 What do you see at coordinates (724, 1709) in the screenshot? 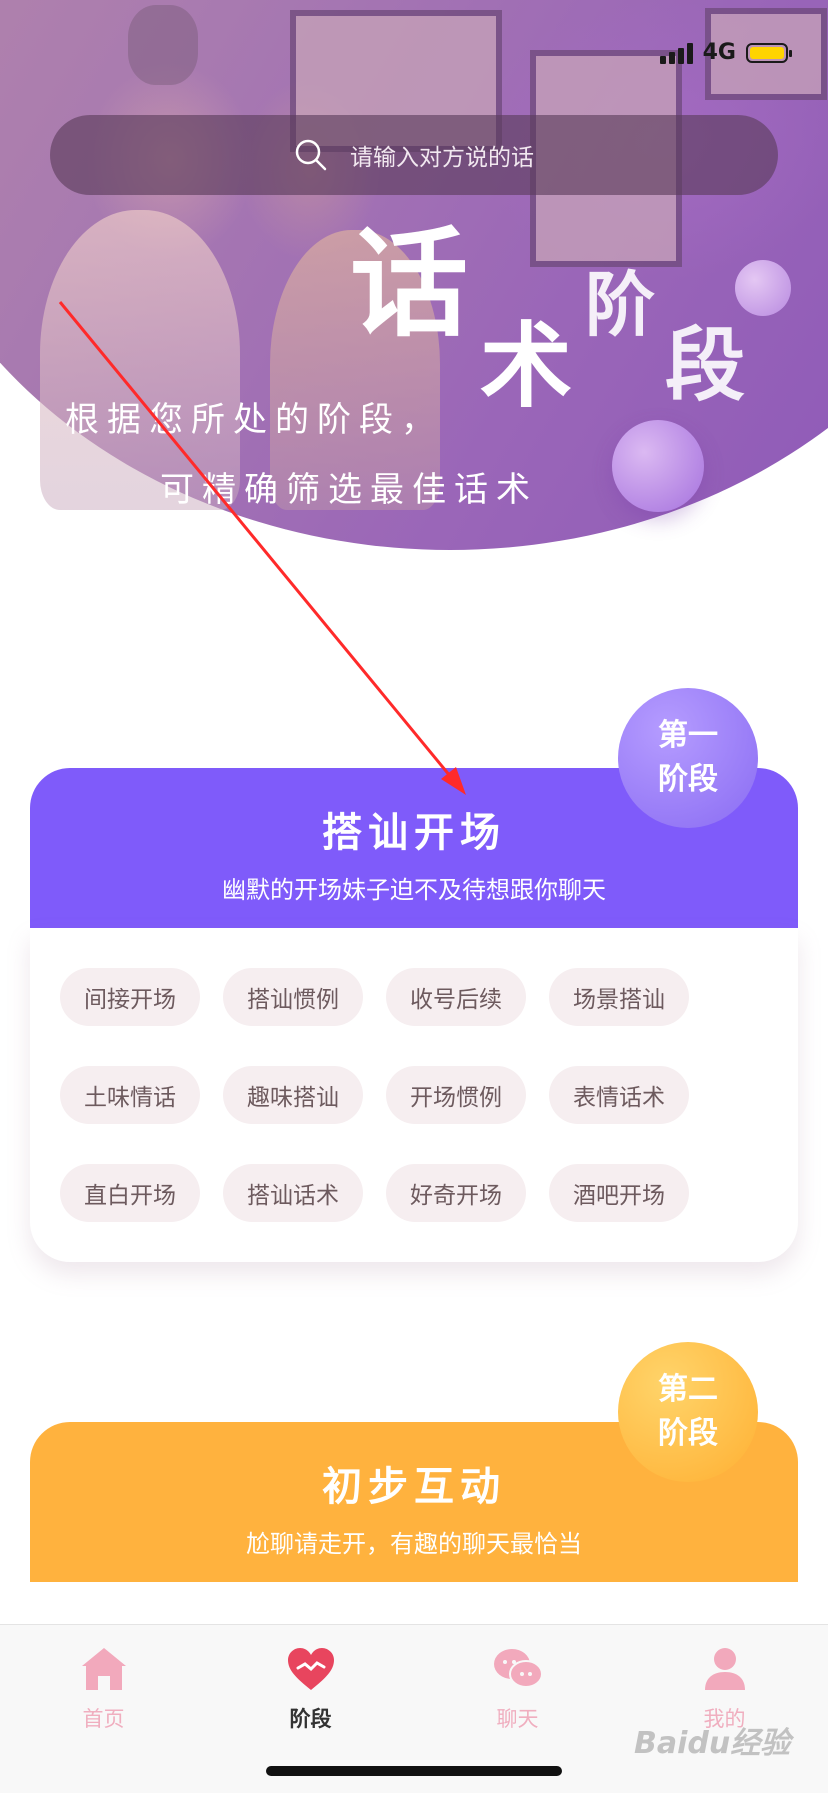
I see `tab-mine: 我的` at bounding box center [724, 1709].